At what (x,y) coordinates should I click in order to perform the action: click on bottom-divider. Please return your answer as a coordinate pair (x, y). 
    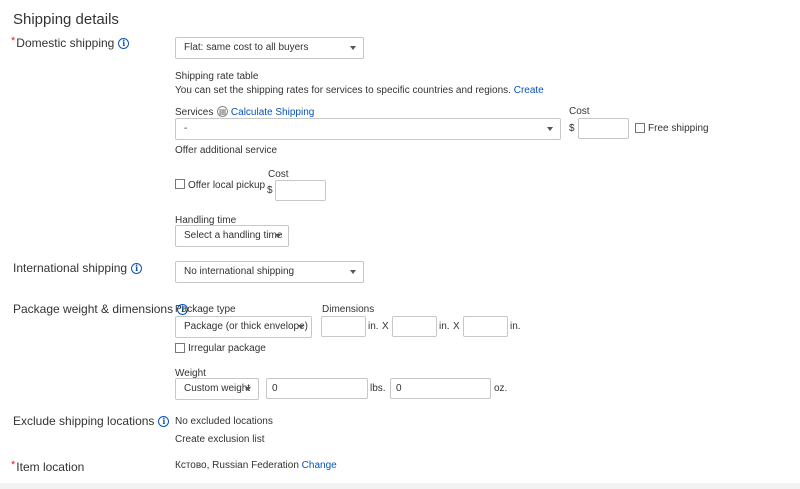
    Looking at the image, I should click on (400, 486).